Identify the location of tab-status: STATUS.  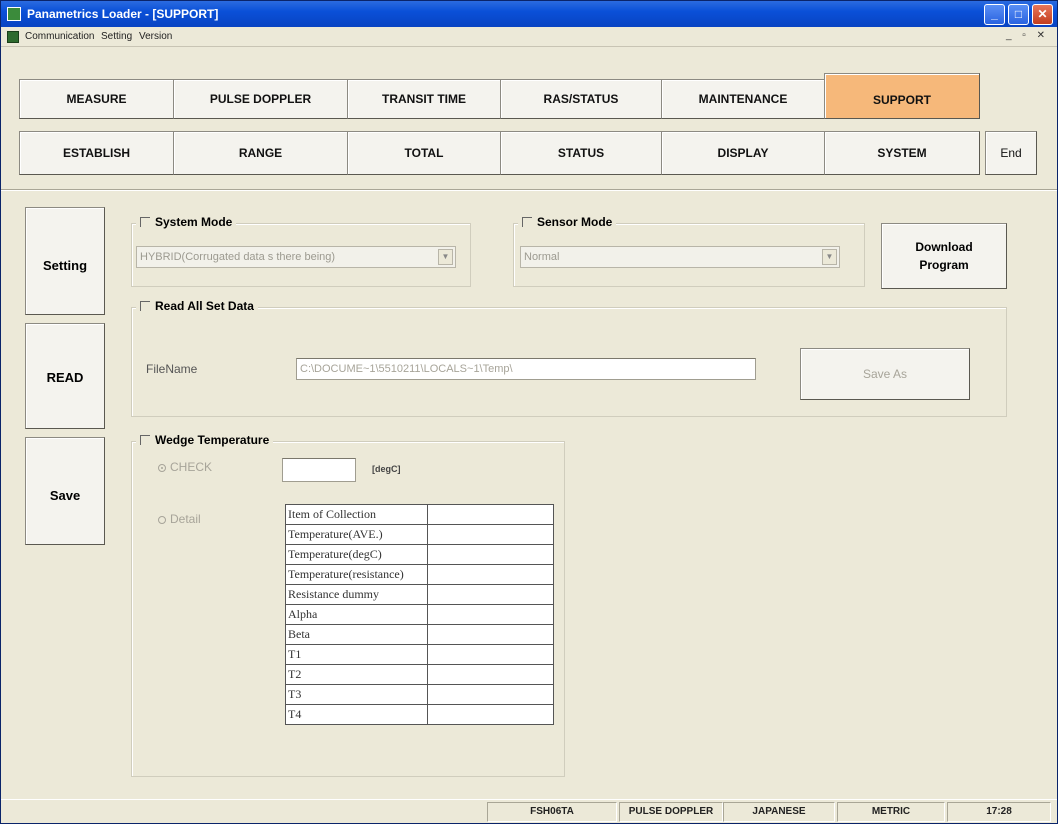
(581, 153).